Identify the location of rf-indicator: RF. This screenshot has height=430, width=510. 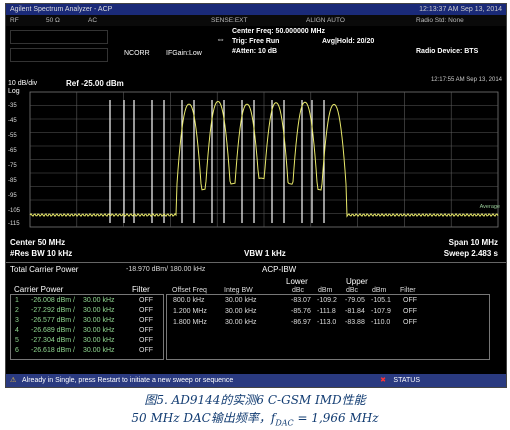
(14, 20).